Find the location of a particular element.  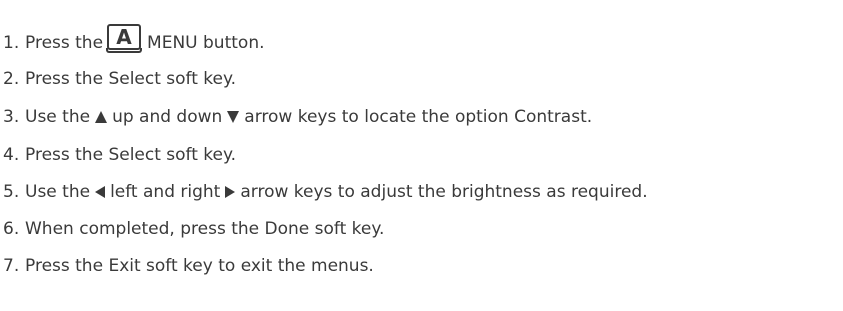

arrow-left-icon is located at coordinates (100, 192).